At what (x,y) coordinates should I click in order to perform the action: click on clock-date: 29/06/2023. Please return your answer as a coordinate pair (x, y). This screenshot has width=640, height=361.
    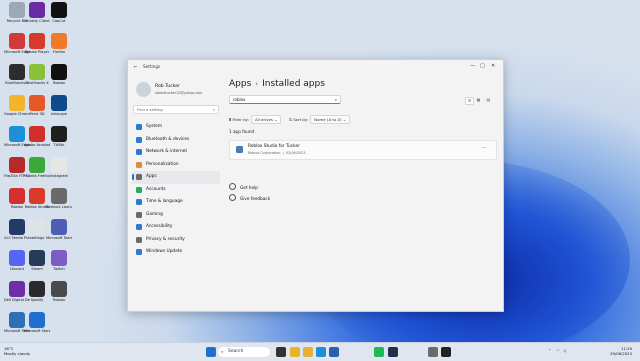
    Looking at the image, I should click on (621, 353).